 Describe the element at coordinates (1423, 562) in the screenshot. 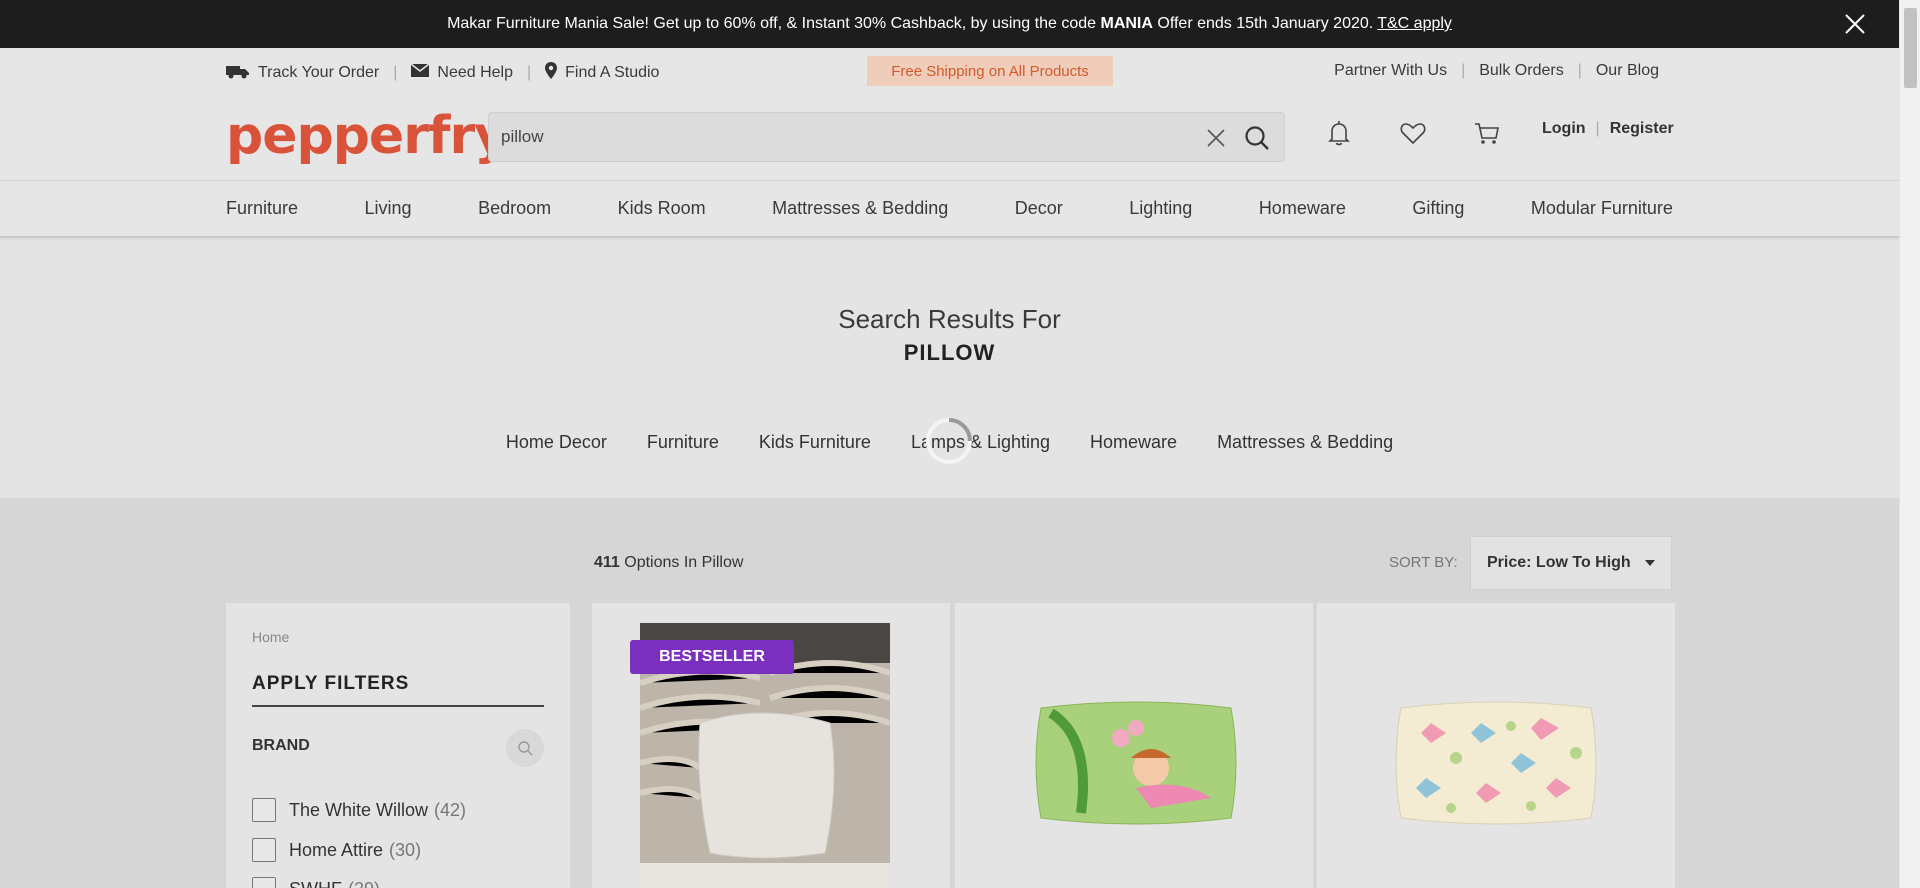

I see `sort-label: SORT BY:` at that location.